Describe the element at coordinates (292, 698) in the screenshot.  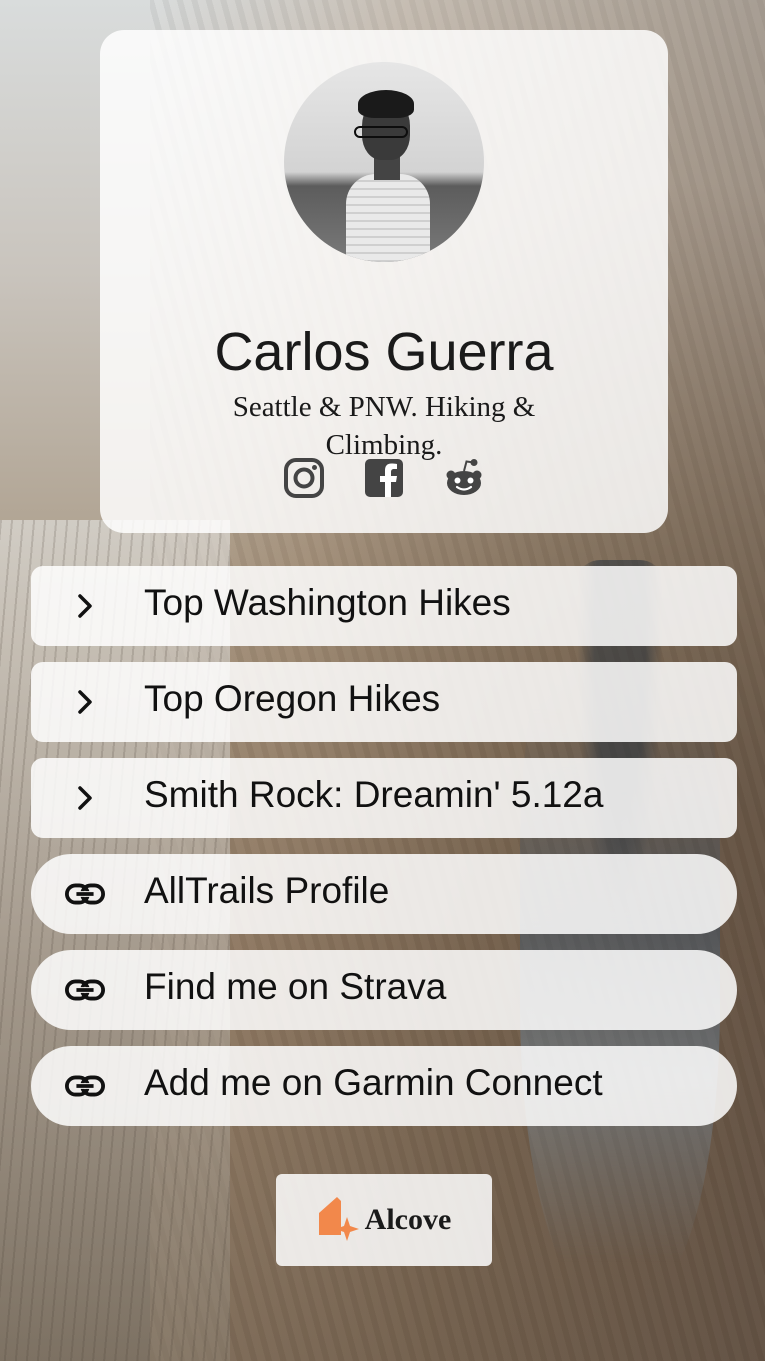
I see `link-label: Top Oregon Hikes` at that location.